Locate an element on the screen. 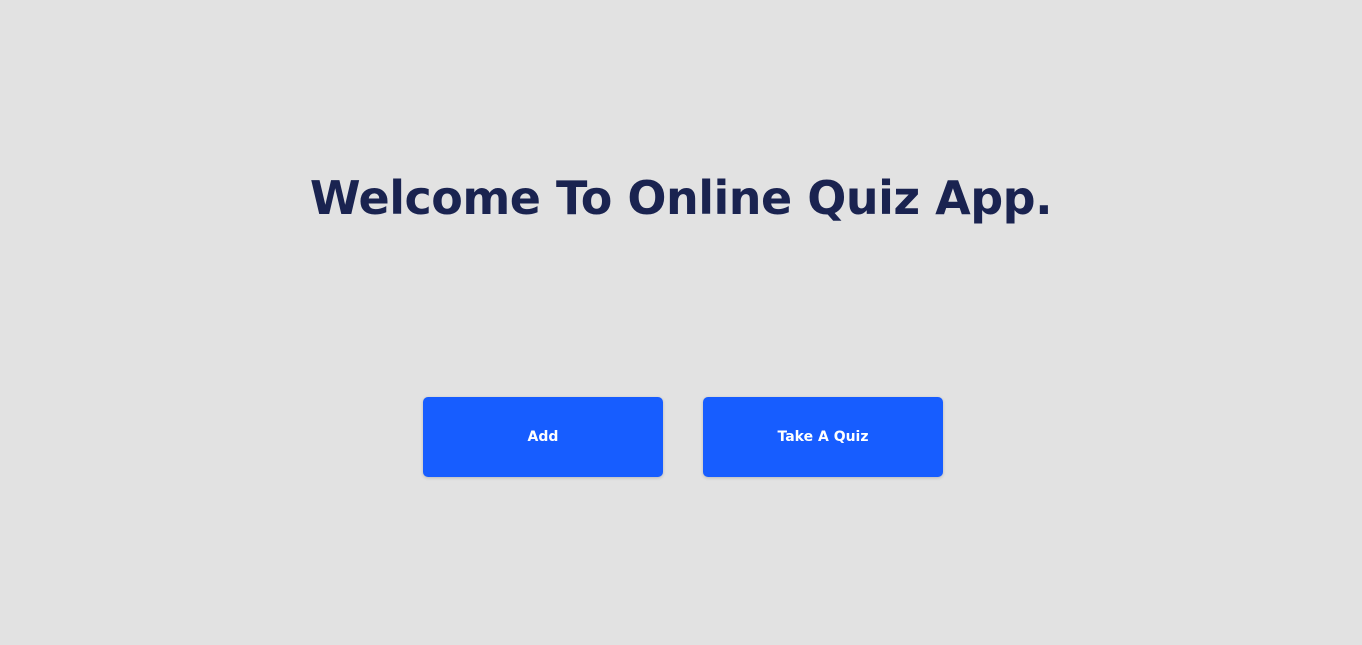 This screenshot has height=645, width=1362. take-quiz-button: Take A Quiz is located at coordinates (823, 437).